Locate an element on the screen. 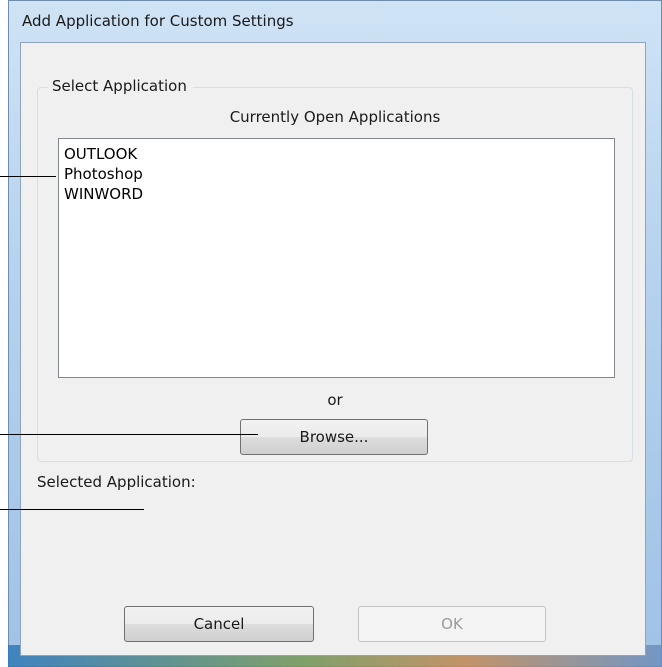 This screenshot has height=667, width=662. selected-application-label: Selected Application: is located at coordinates (116, 482).